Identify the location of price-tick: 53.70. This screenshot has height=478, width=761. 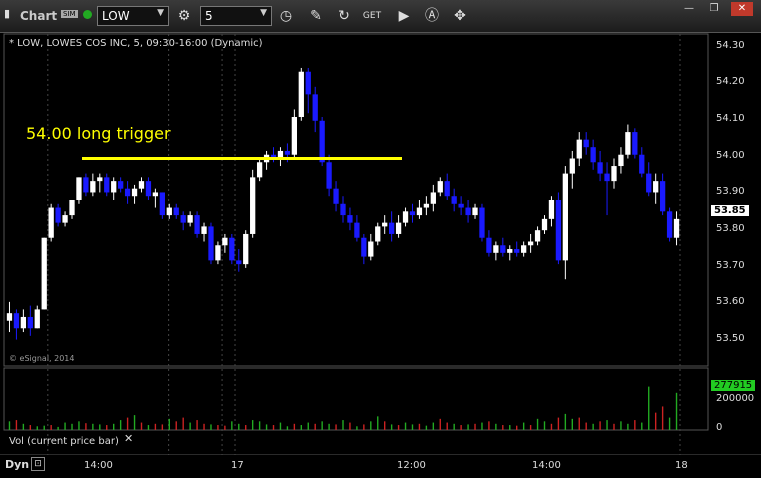
(730, 265).